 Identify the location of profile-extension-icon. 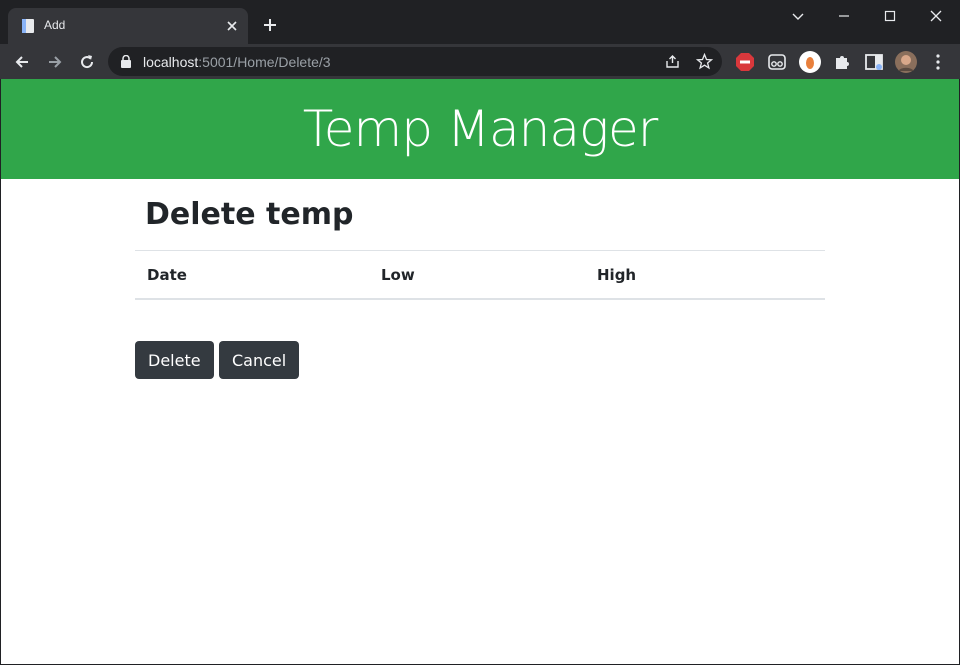
(810, 62).